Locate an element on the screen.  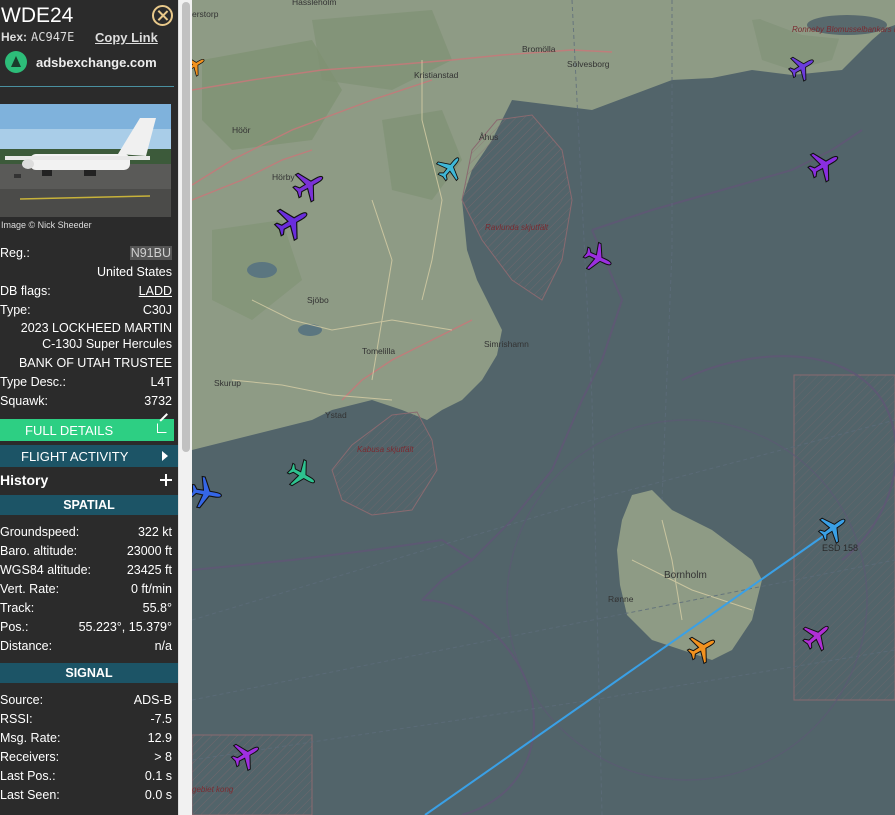
row-value: 0 ft/min is located at coordinates (151, 589).